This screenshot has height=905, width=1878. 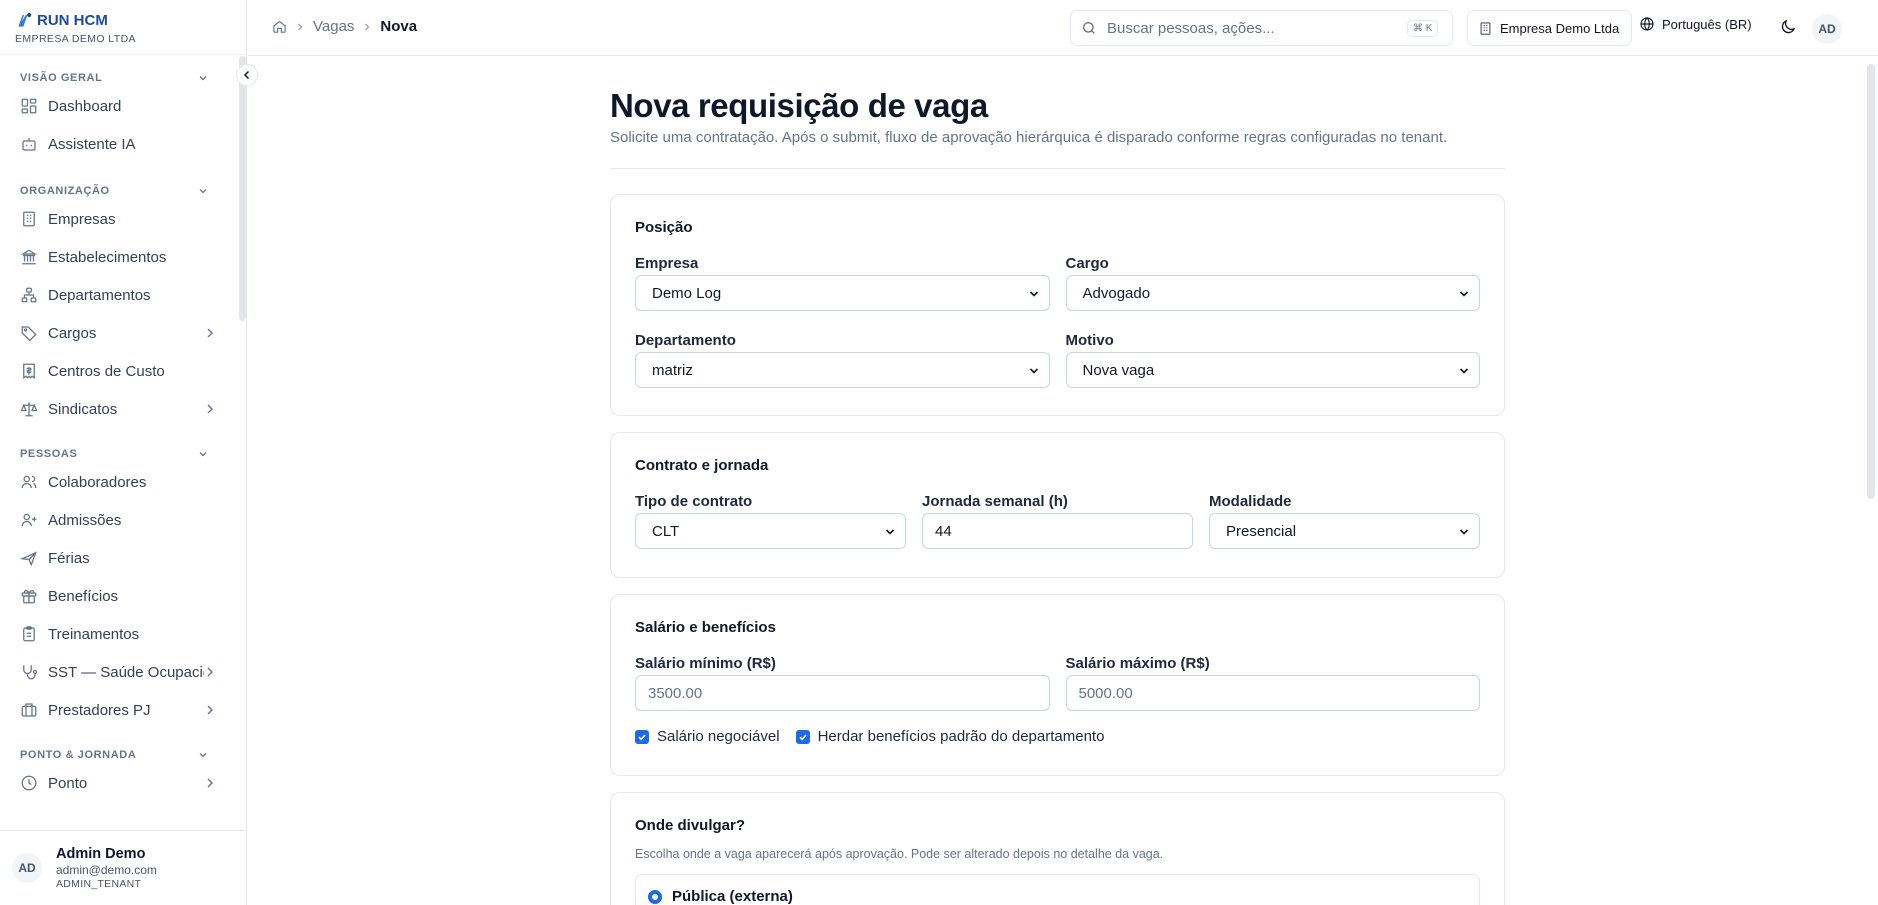 I want to click on sidebar-item-assistente-ia: Assistente IA, so click(x=119, y=144).